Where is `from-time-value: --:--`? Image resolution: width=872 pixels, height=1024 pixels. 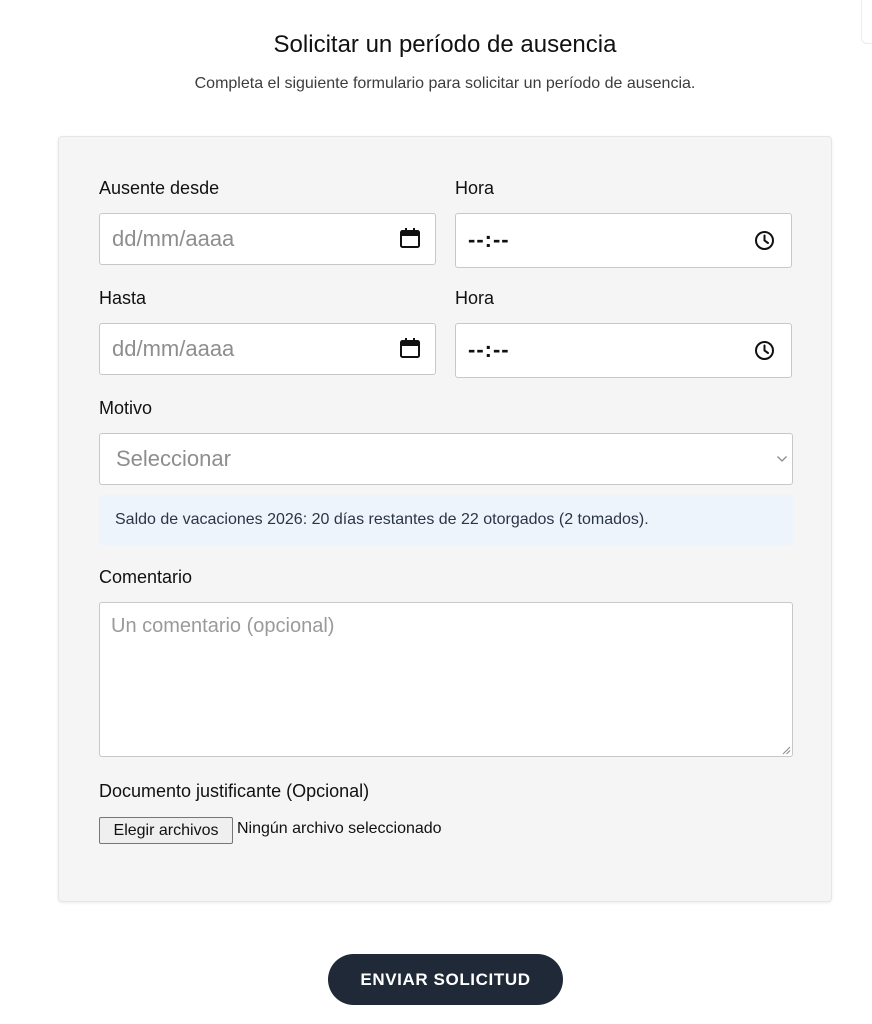
from-time-value: --:-- is located at coordinates (489, 239).